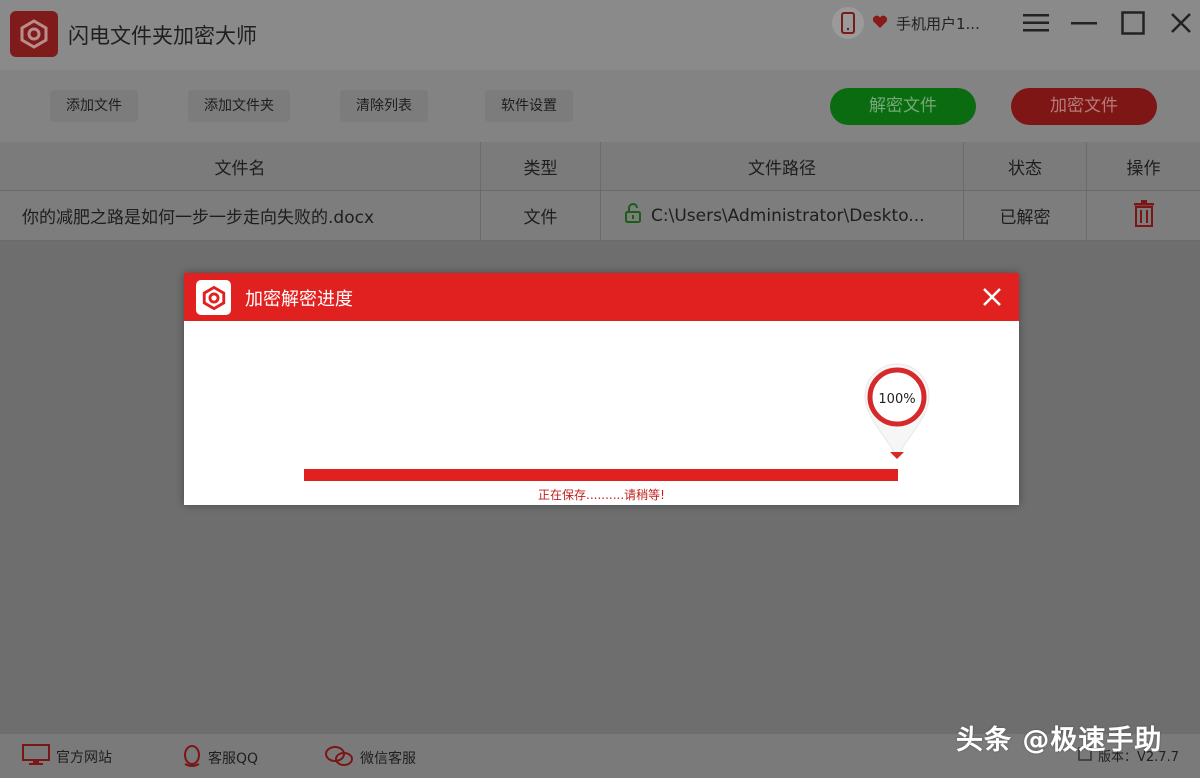 The image size is (1200, 778). What do you see at coordinates (388, 759) in the screenshot?
I see `wechat-label: 微信客服` at bounding box center [388, 759].